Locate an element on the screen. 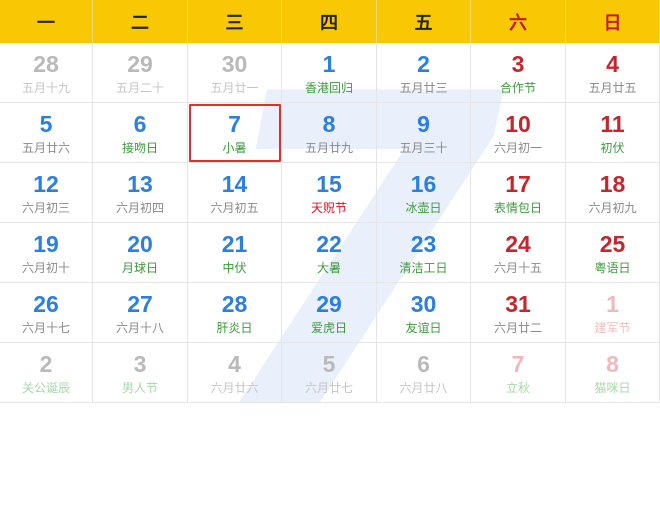 The height and width of the screenshot is (505, 660). day-subtitle: 五月廿九 is located at coordinates (328, 147).